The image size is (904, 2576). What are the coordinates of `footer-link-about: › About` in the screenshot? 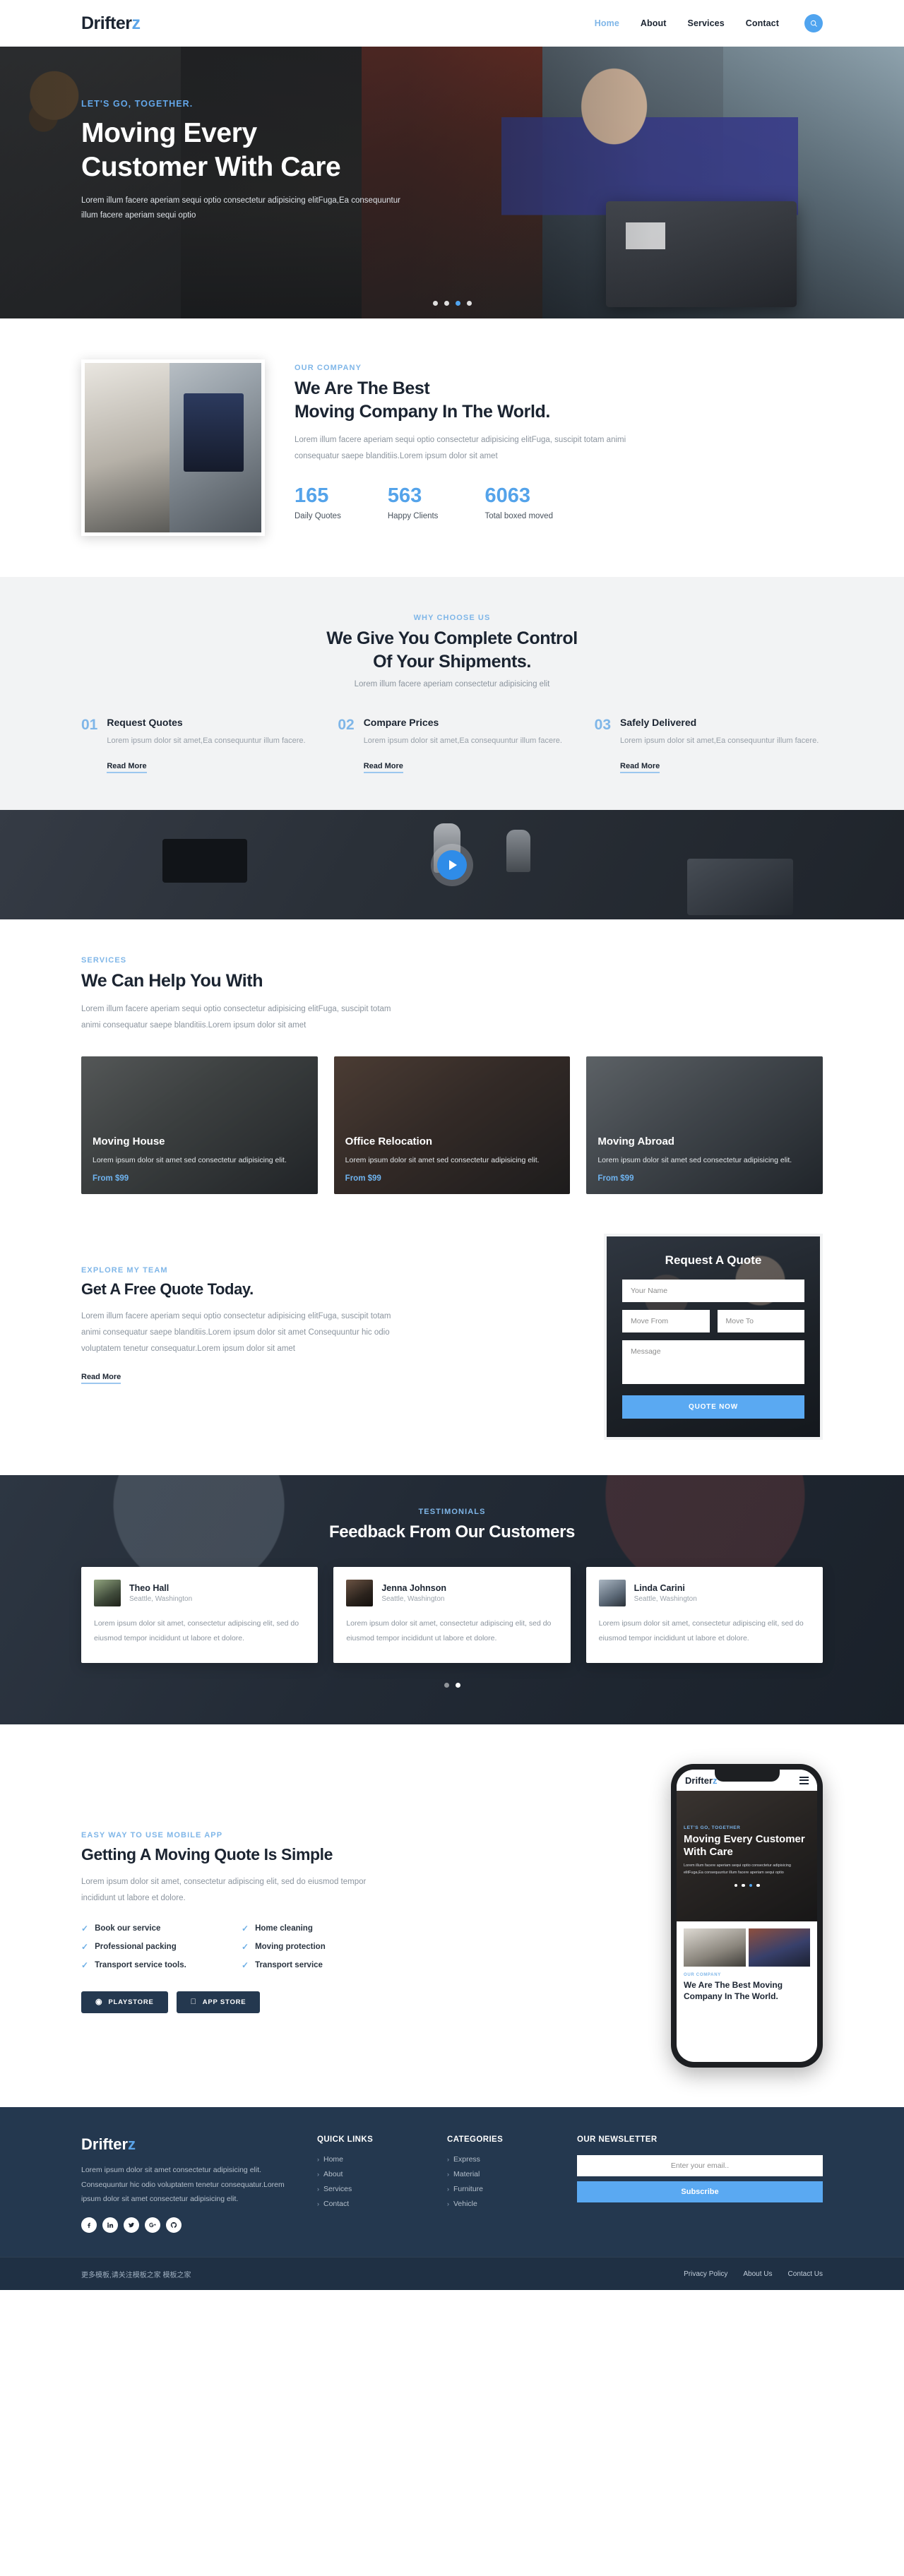 It's located at (370, 2174).